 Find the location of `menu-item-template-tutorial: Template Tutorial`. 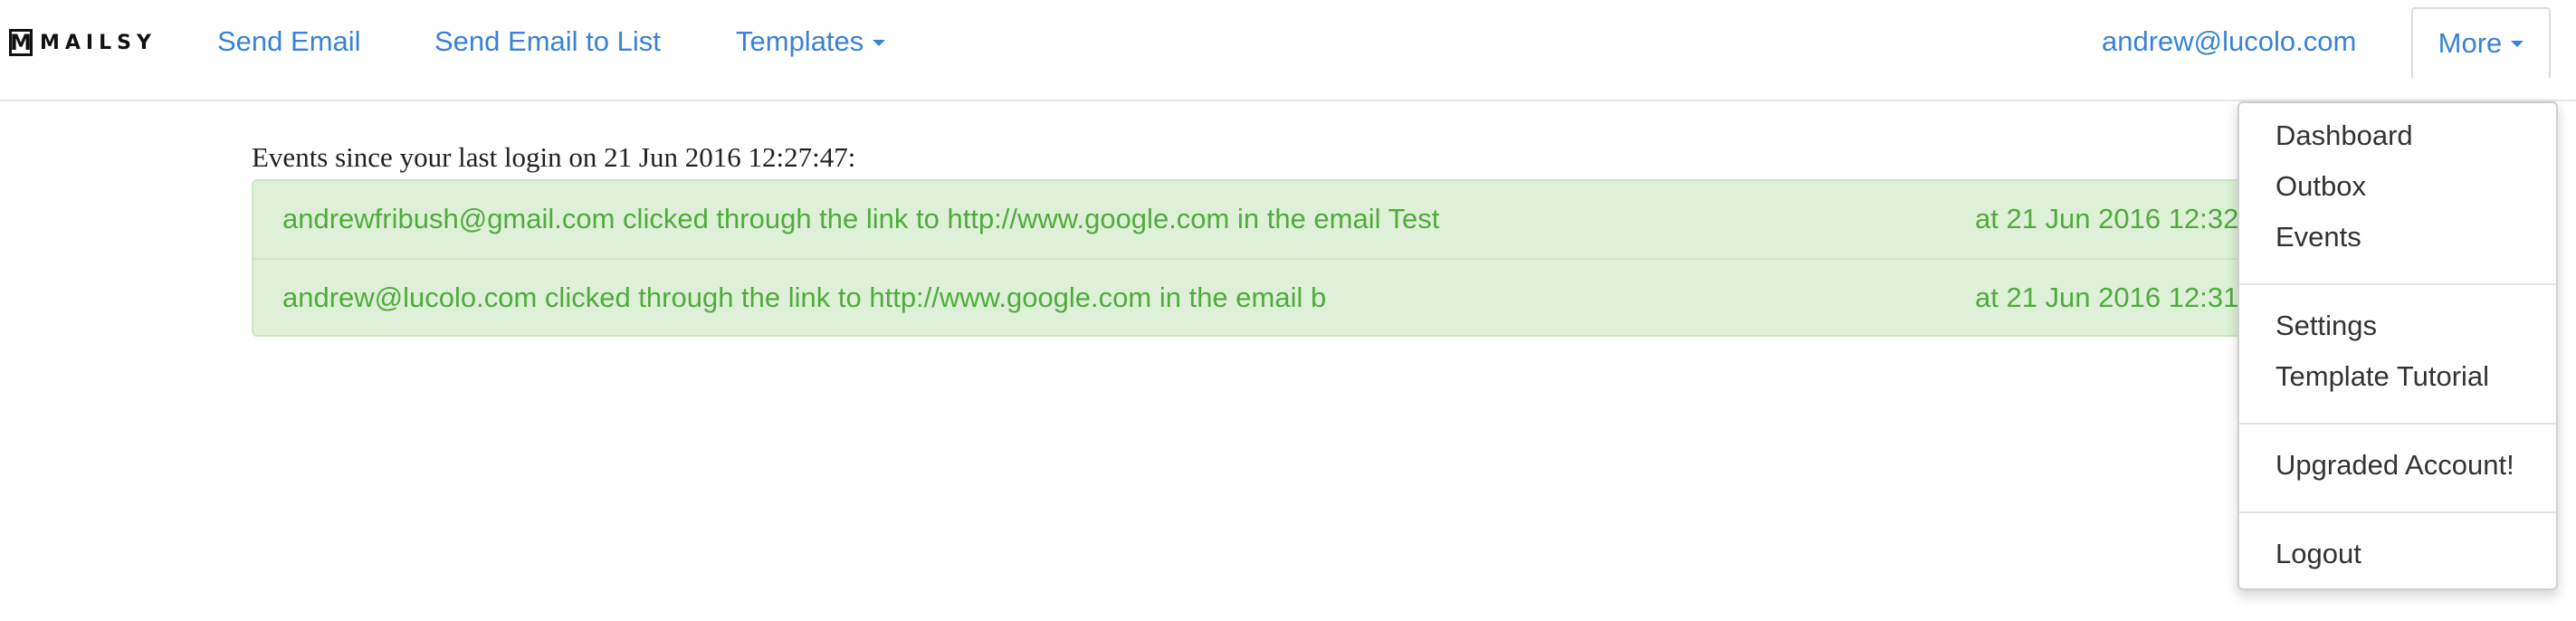

menu-item-template-tutorial: Template Tutorial is located at coordinates (2382, 376).